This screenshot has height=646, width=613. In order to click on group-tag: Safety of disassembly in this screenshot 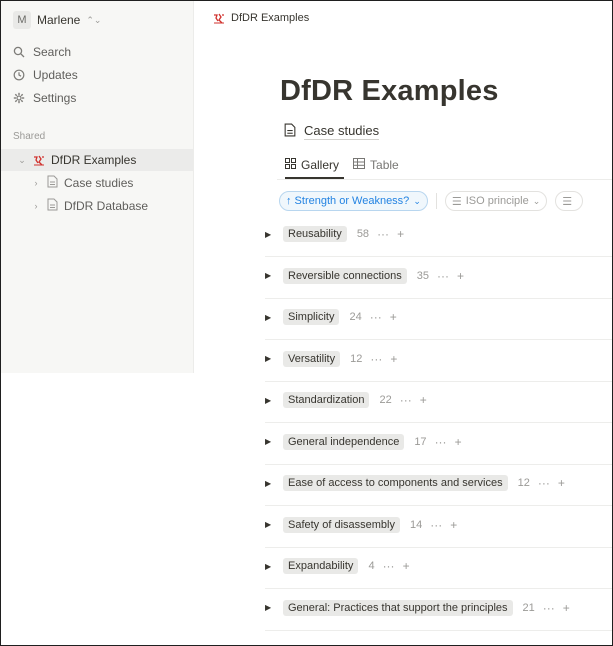, I will do `click(341, 524)`.